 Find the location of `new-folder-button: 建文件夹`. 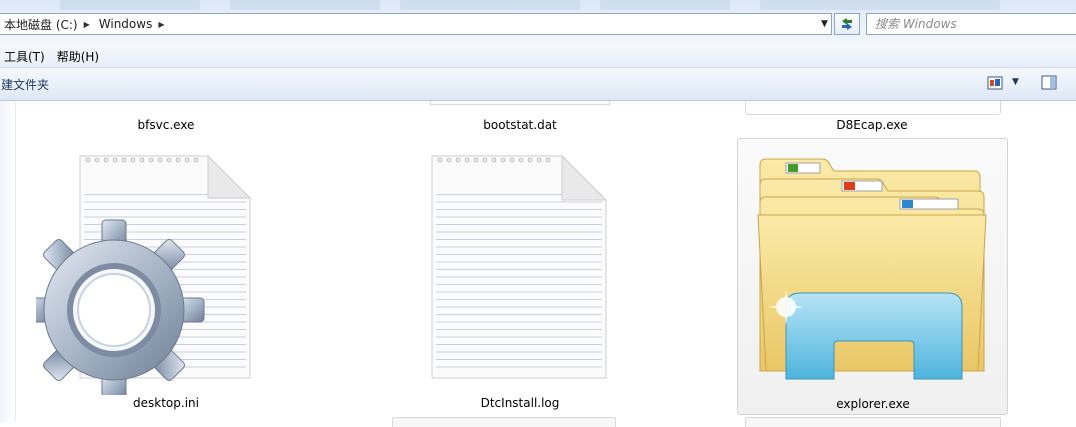

new-folder-button: 建文件夹 is located at coordinates (24, 84).